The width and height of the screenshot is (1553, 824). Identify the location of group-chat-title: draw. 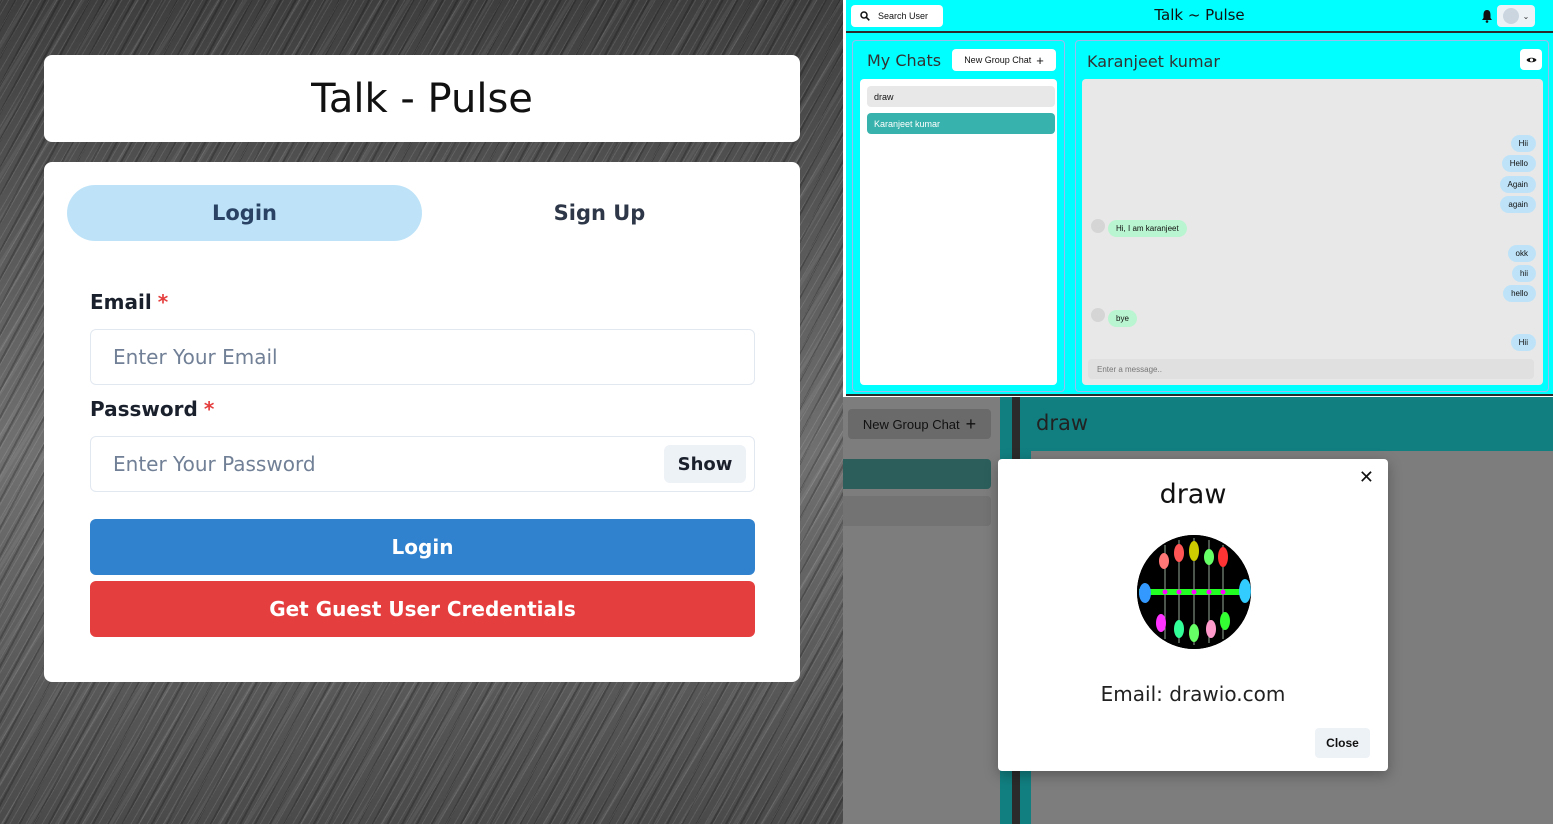
(1062, 423).